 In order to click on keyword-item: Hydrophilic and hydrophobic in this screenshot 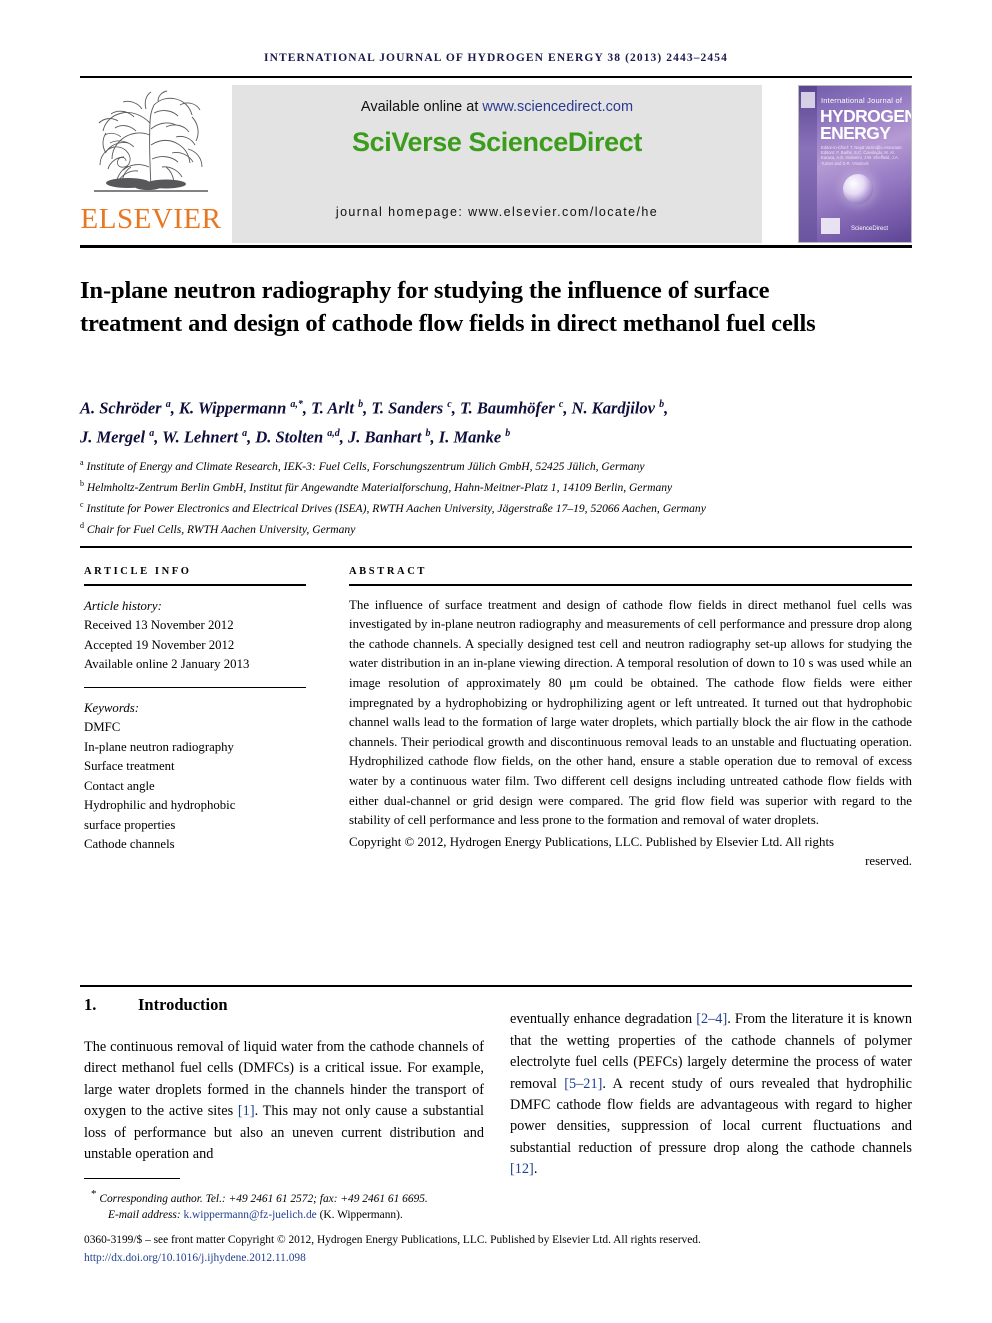, I will do `click(160, 805)`.